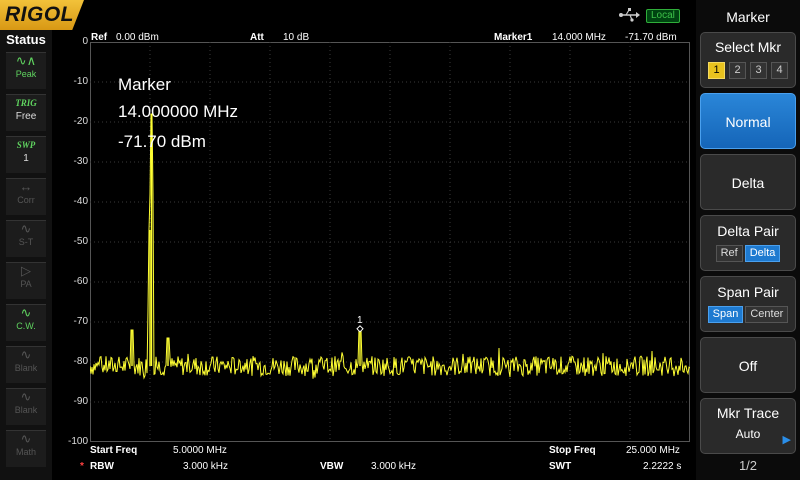  I want to click on status-label: 1, so click(26, 158).